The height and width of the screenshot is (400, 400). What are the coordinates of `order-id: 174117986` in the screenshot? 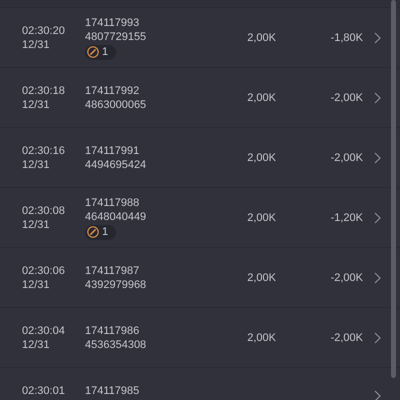 It's located at (112, 331).